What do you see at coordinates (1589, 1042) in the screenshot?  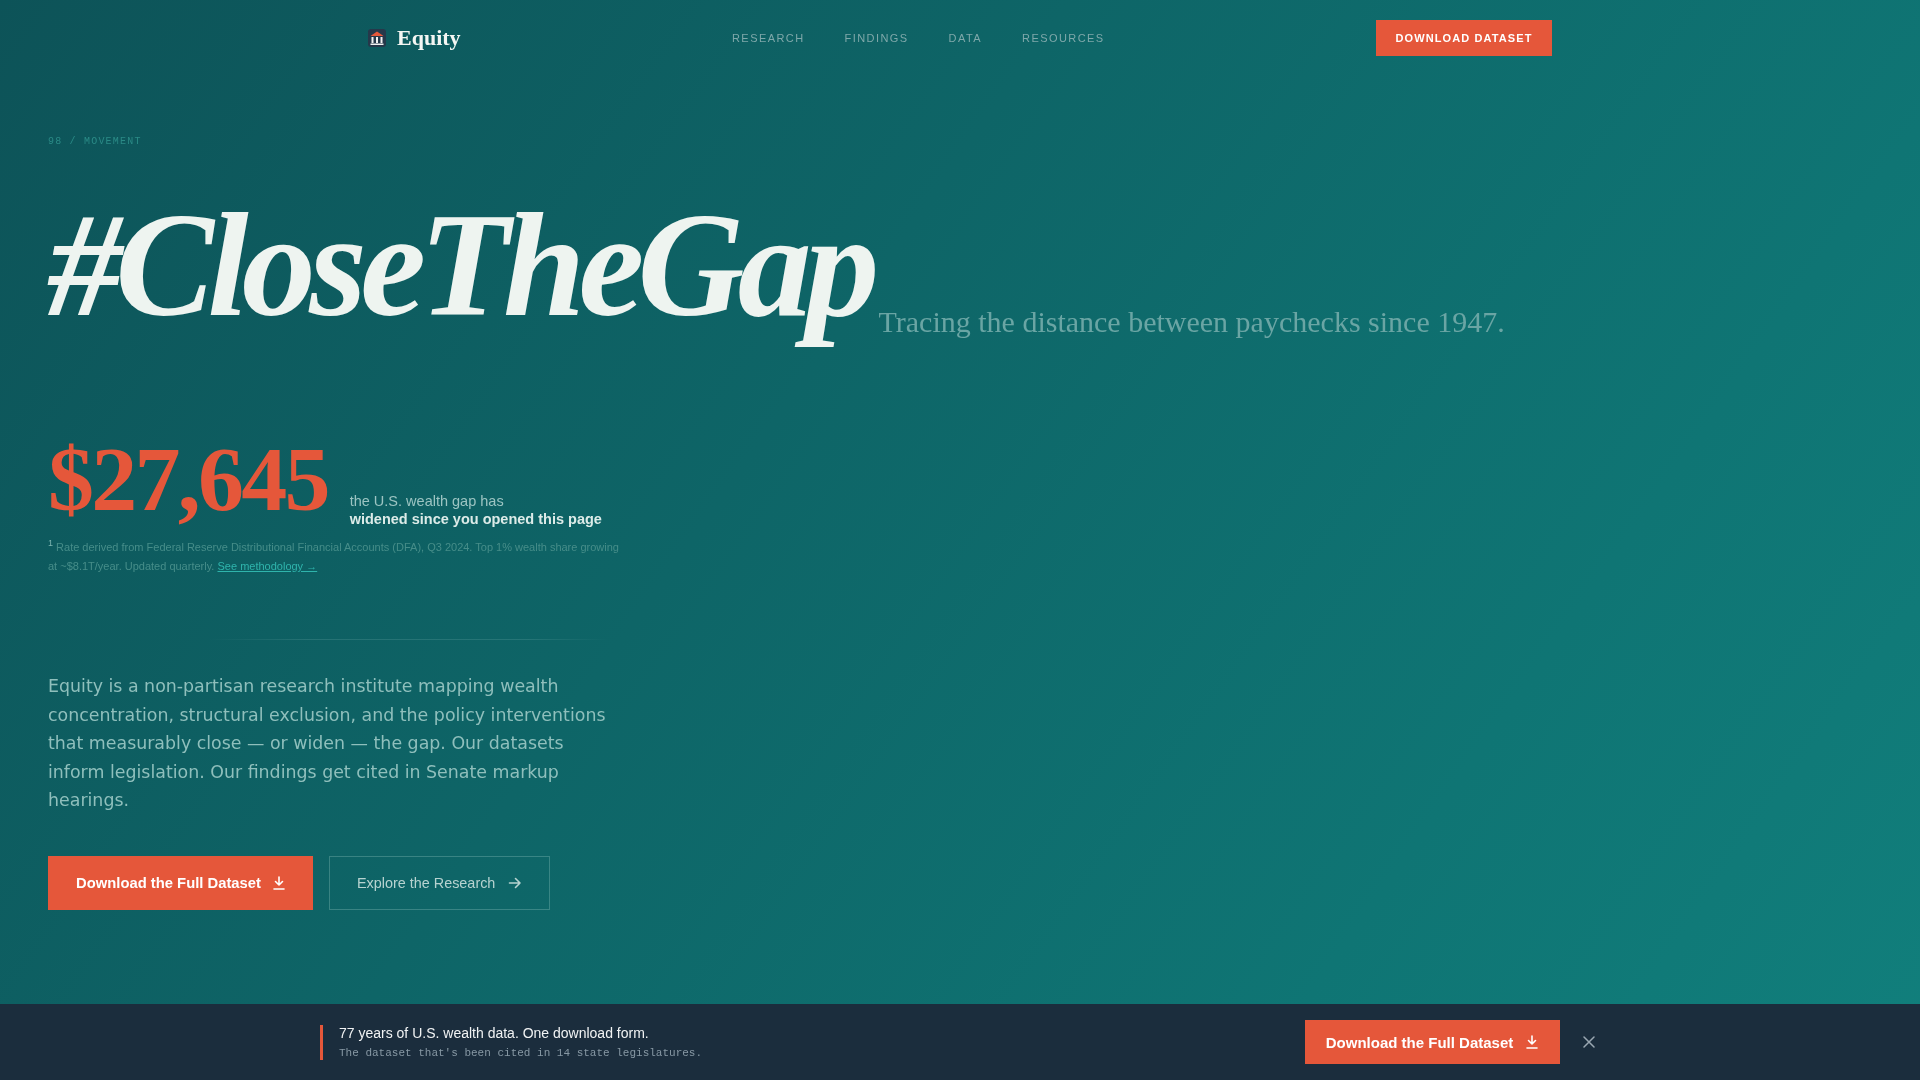 I see `close-icon` at bounding box center [1589, 1042].